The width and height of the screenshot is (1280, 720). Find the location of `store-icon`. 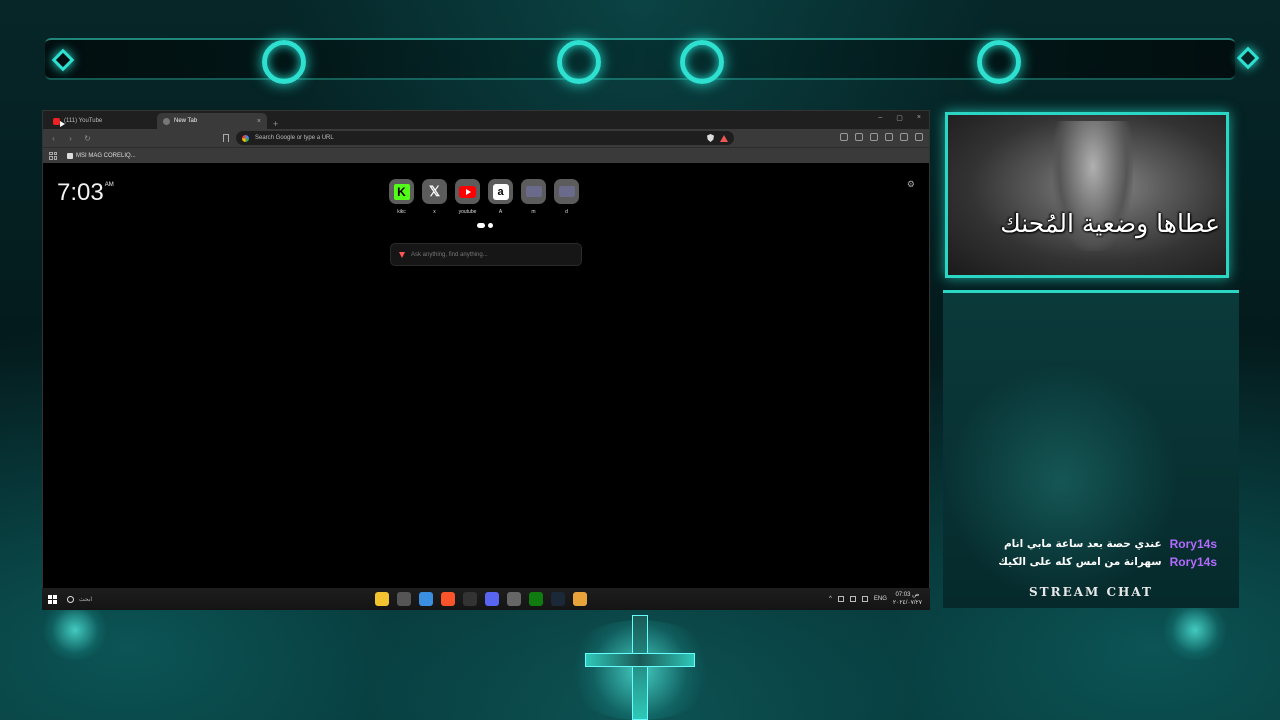

store-icon is located at coordinates (426, 599).